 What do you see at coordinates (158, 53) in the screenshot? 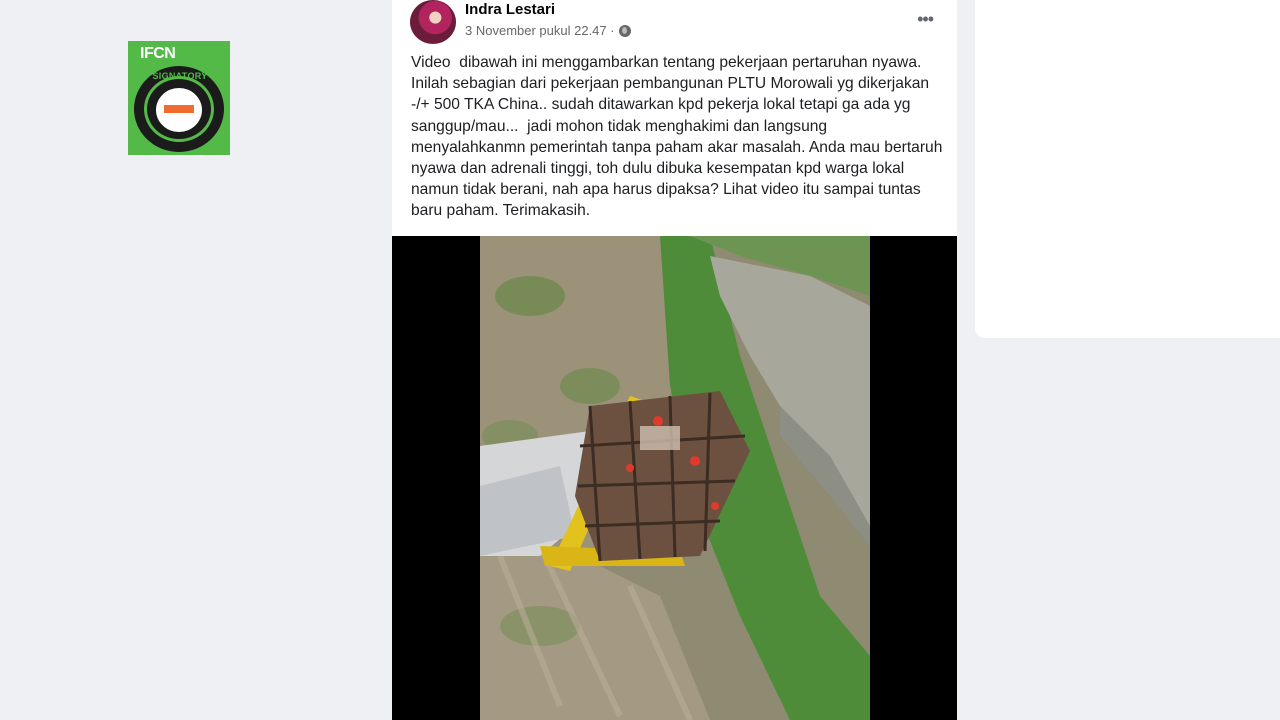
I see `ifcn-logo-text: IFCN` at bounding box center [158, 53].